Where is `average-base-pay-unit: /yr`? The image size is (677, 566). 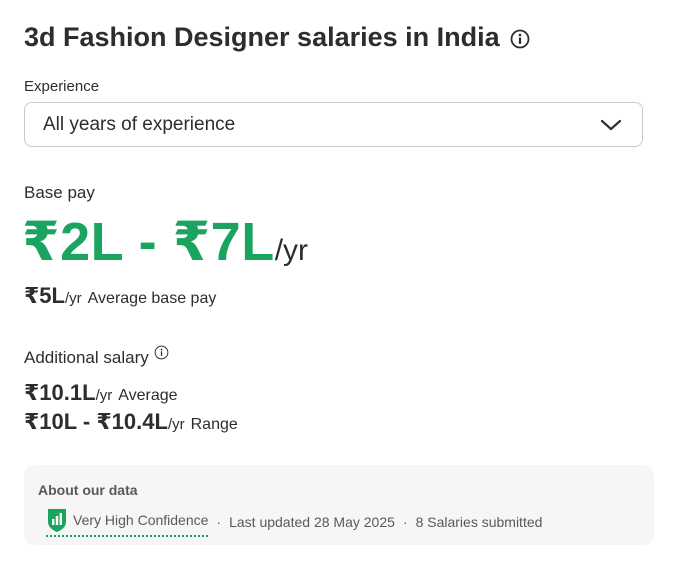 average-base-pay-unit: /yr is located at coordinates (73, 298).